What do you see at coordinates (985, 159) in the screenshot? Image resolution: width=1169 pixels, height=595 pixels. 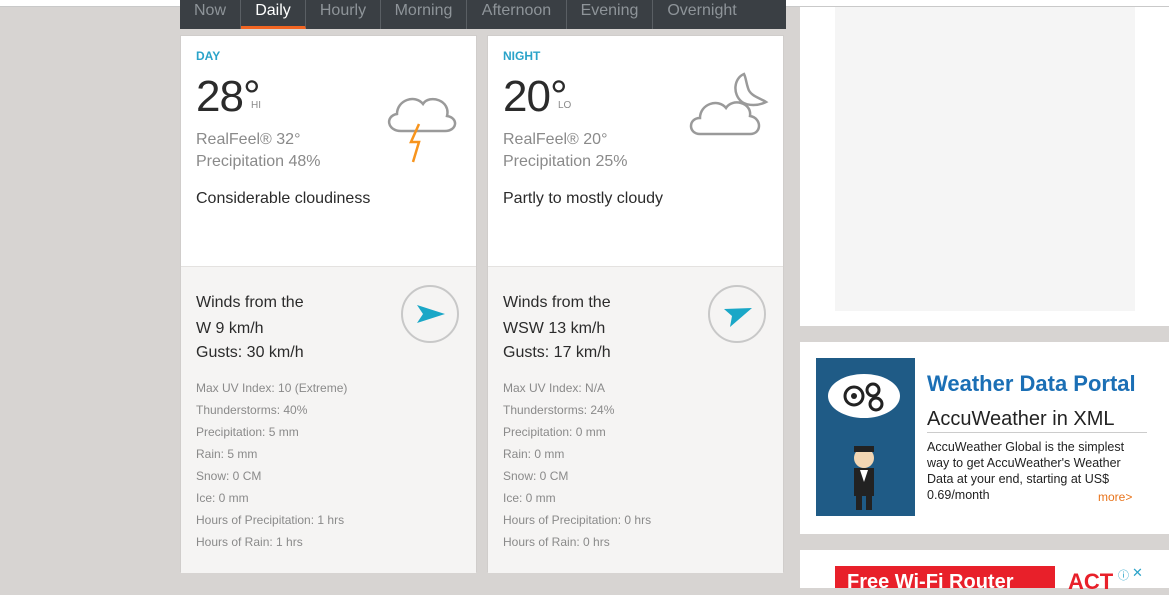 I see `sidebar-ad-placeholder` at bounding box center [985, 159].